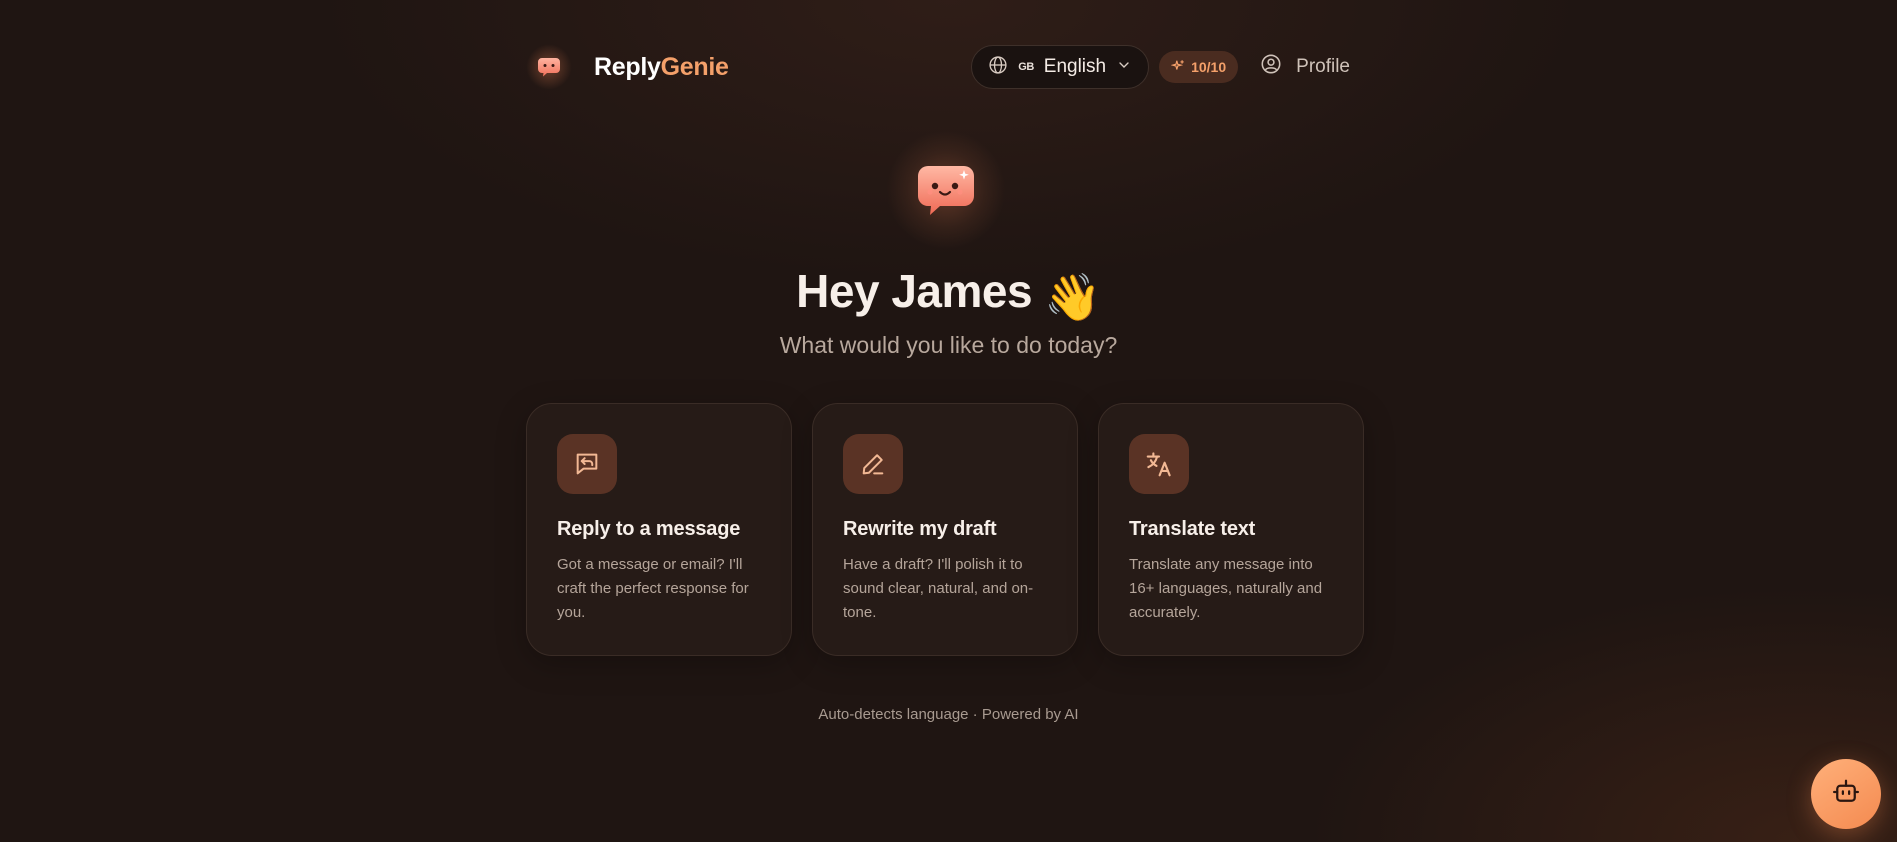  I want to click on language-selector: GB English, so click(1060, 67).